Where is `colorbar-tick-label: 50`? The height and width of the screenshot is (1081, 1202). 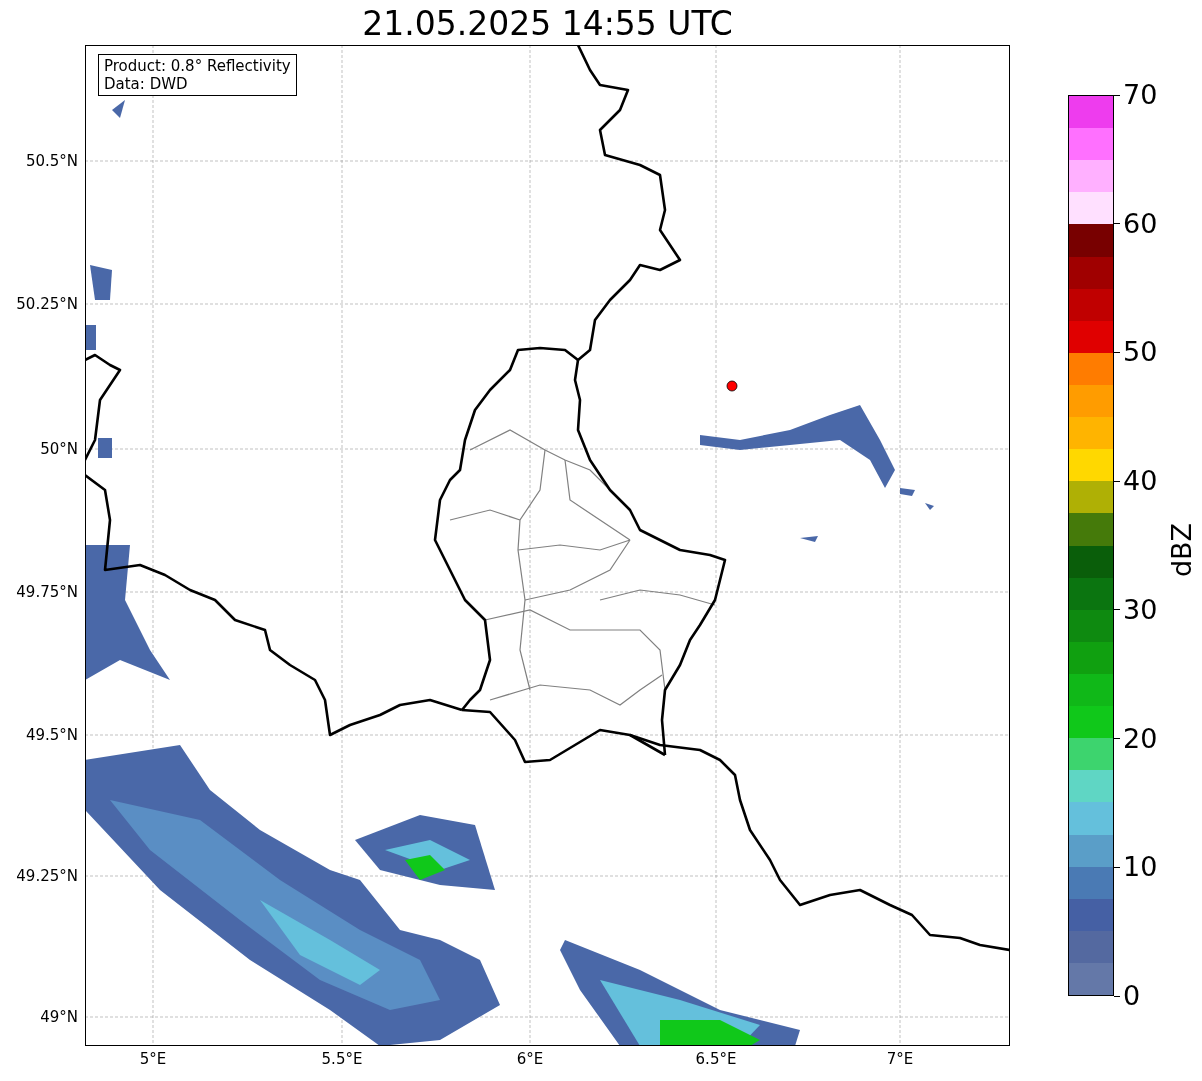 colorbar-tick-label: 50 is located at coordinates (1140, 352).